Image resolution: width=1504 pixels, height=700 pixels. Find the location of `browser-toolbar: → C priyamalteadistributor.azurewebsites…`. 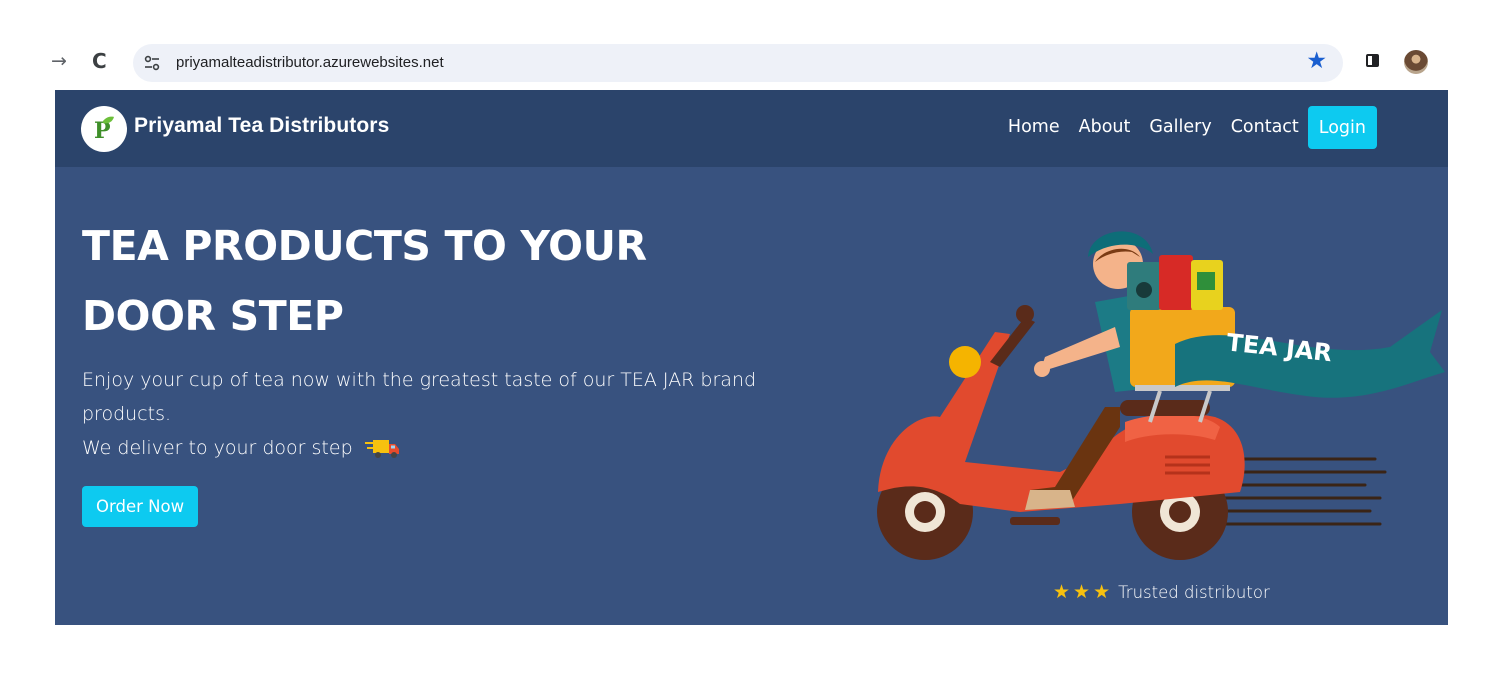

browser-toolbar: → C priyamalteadistributor.azurewebsites… is located at coordinates (752, 63).